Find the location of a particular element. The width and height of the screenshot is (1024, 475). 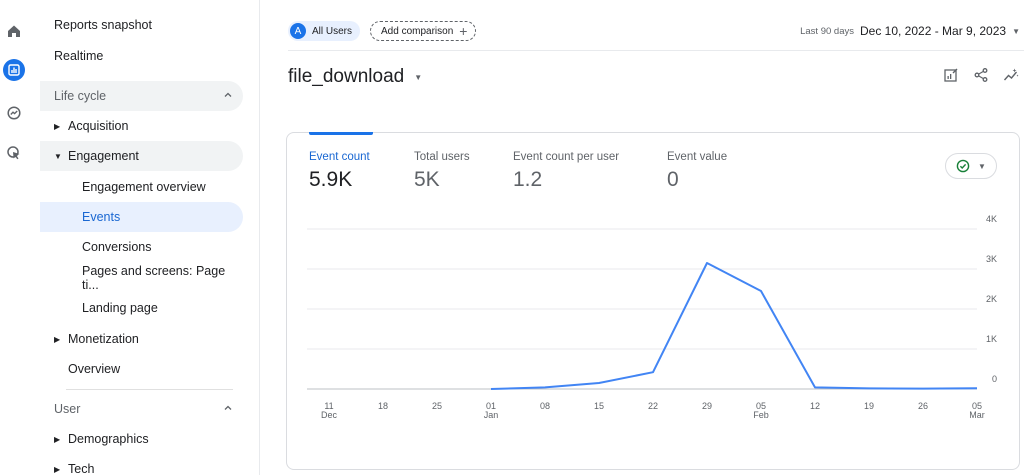

x-tick-label: 22 is located at coordinates (653, 406).